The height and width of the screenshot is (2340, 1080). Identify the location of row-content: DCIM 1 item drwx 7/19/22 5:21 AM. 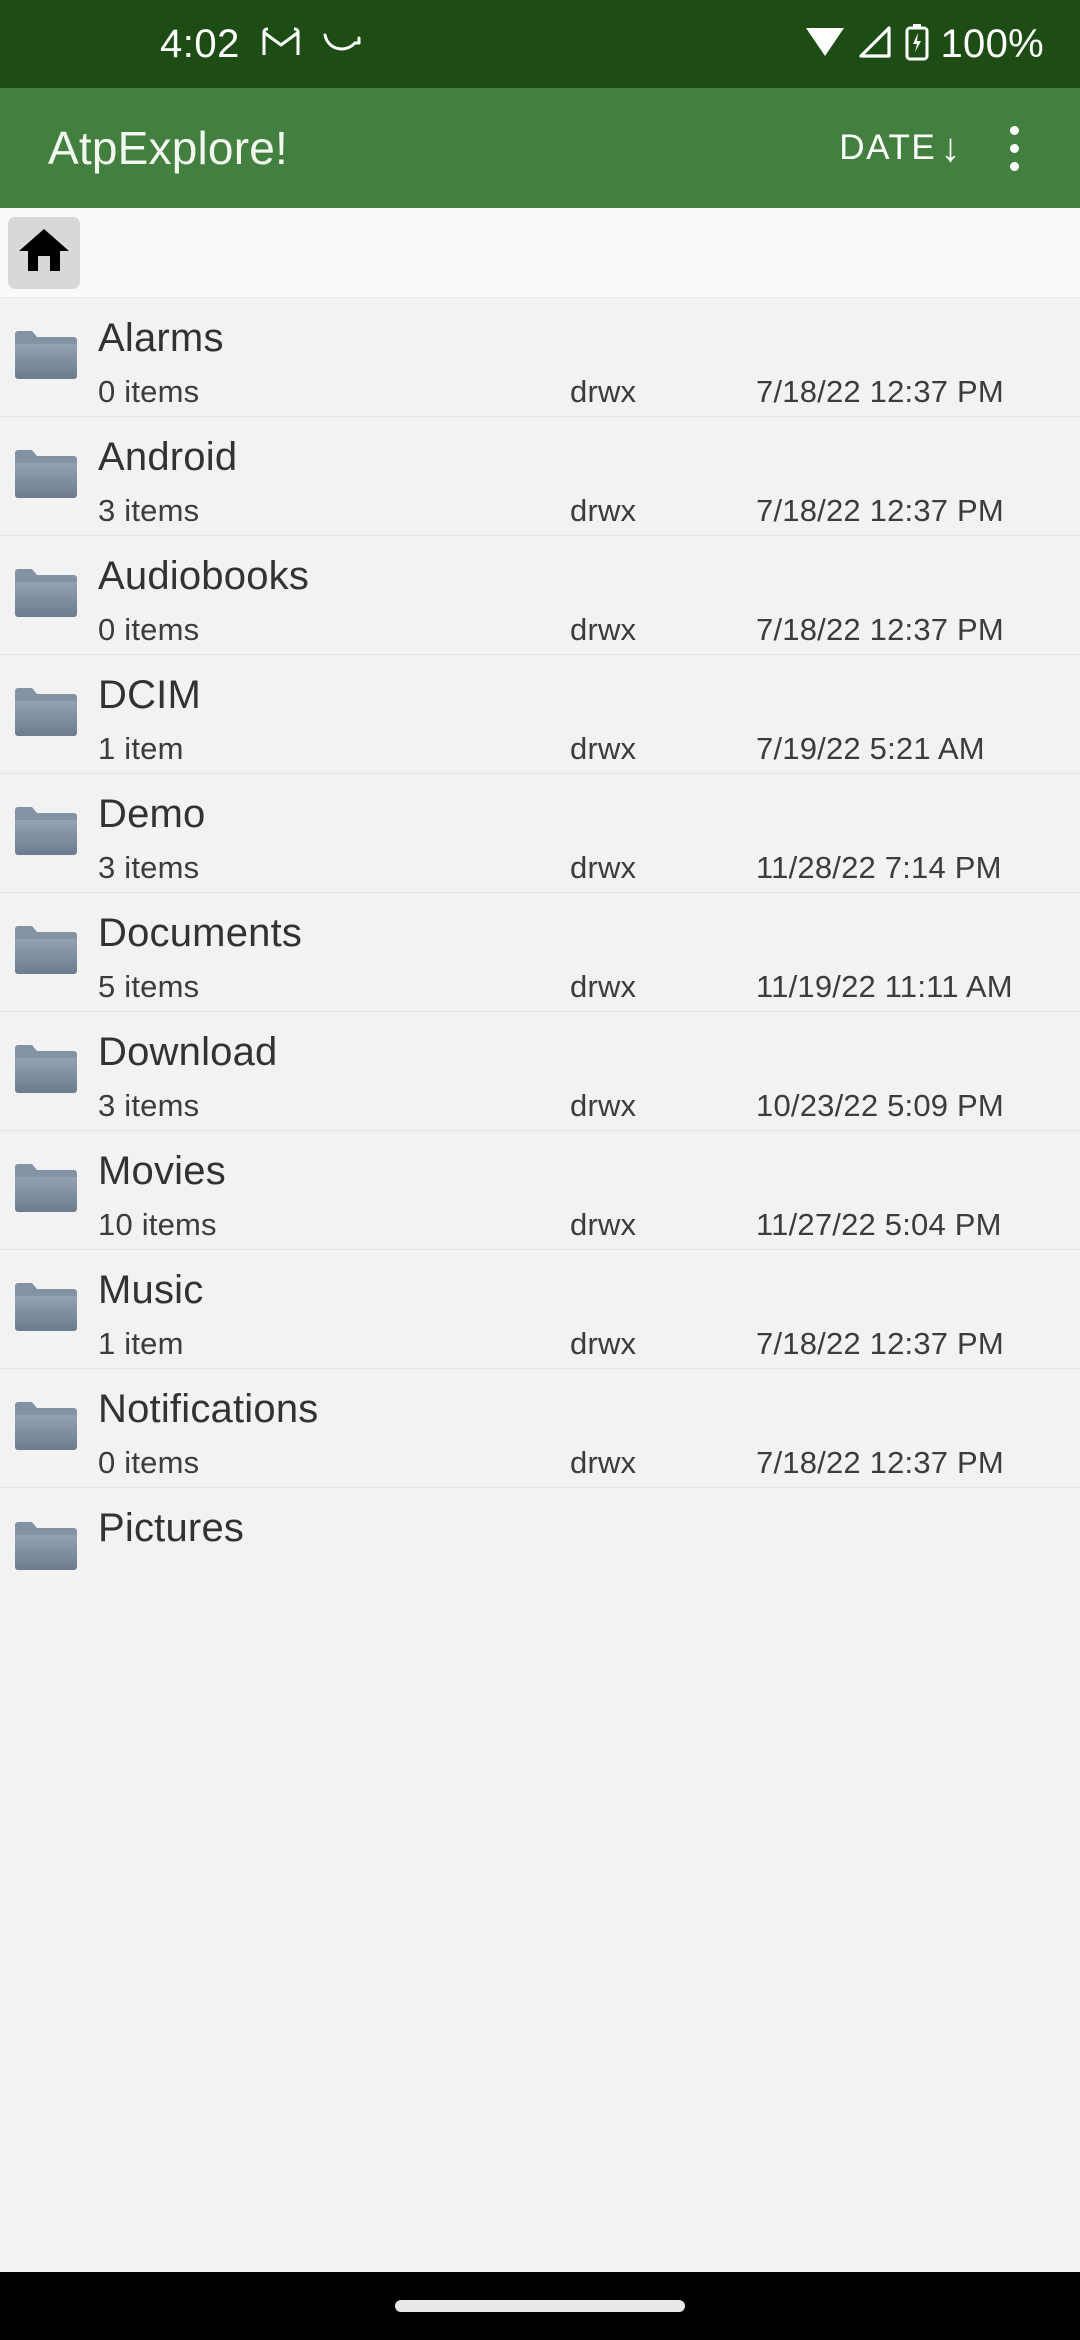
(585, 714).